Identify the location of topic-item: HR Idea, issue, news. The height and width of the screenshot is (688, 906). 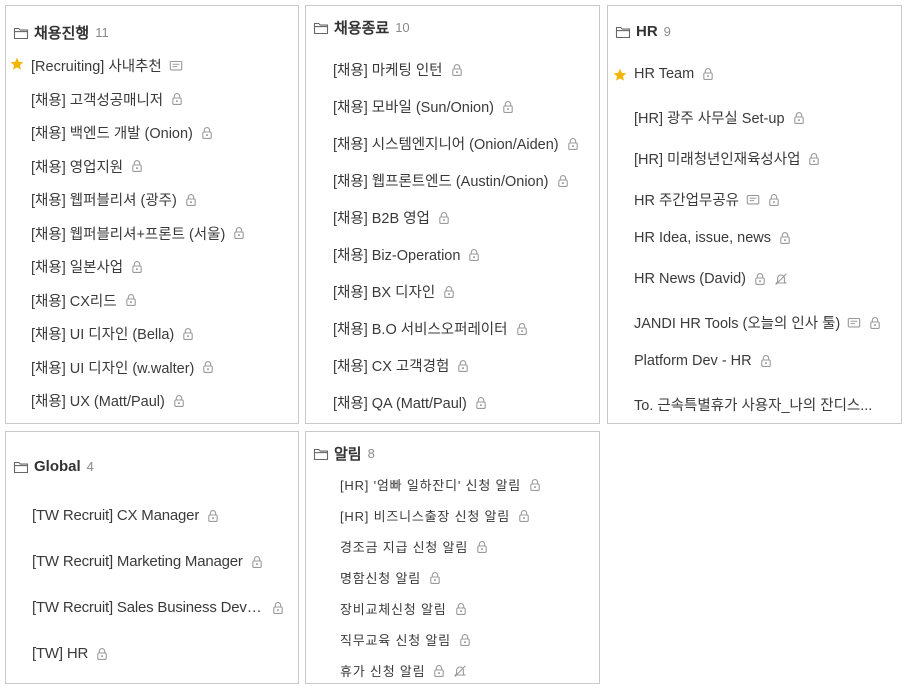
(713, 238).